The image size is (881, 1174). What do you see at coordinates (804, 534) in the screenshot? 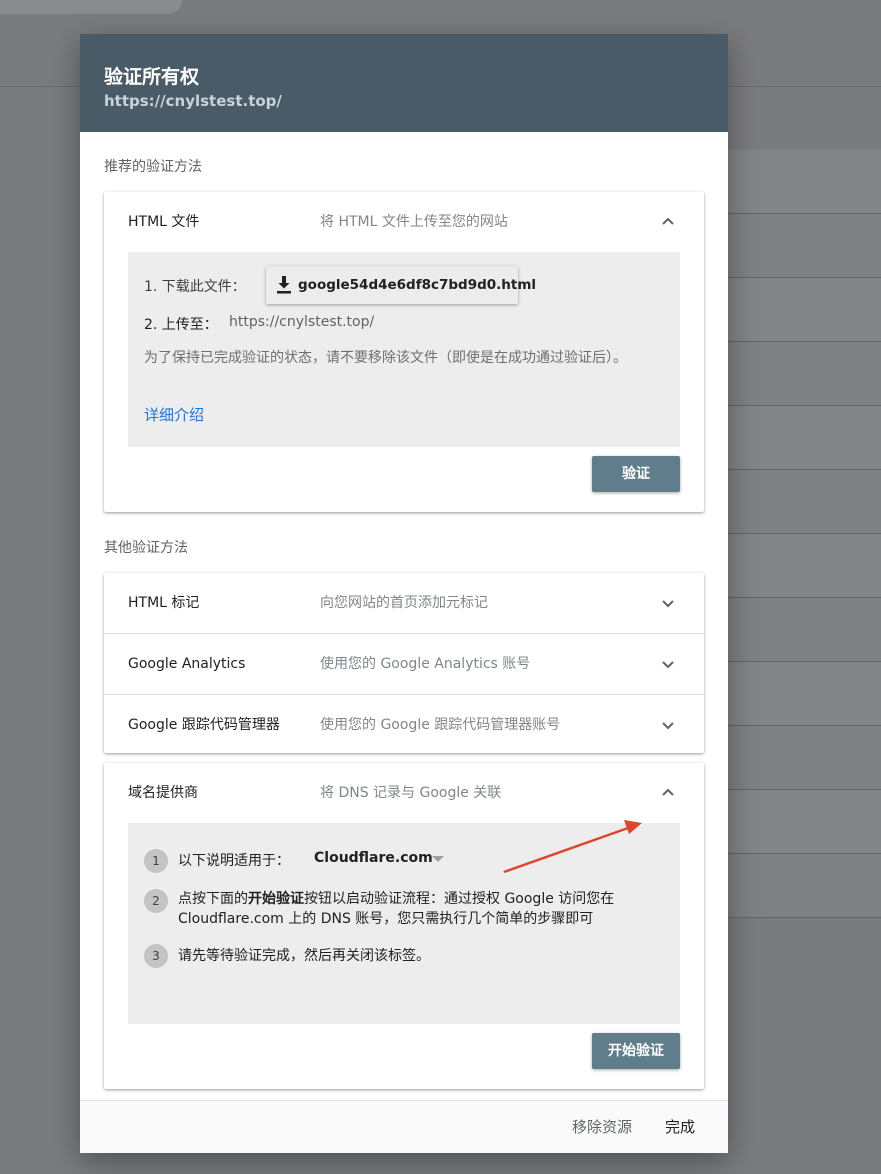
I see `background-list` at bounding box center [804, 534].